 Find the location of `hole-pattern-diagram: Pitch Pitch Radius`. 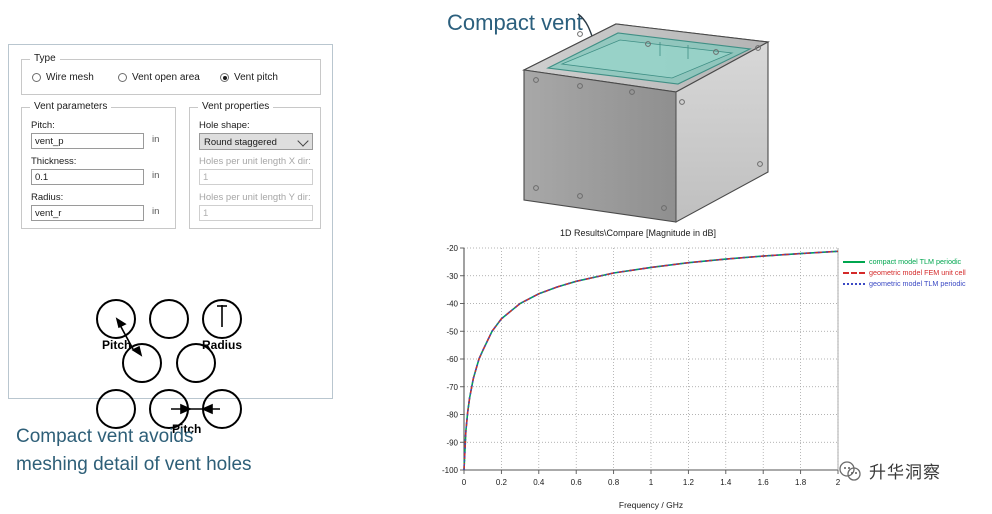

hole-pattern-diagram: Pitch Pitch Radius is located at coordinates (169, 367).